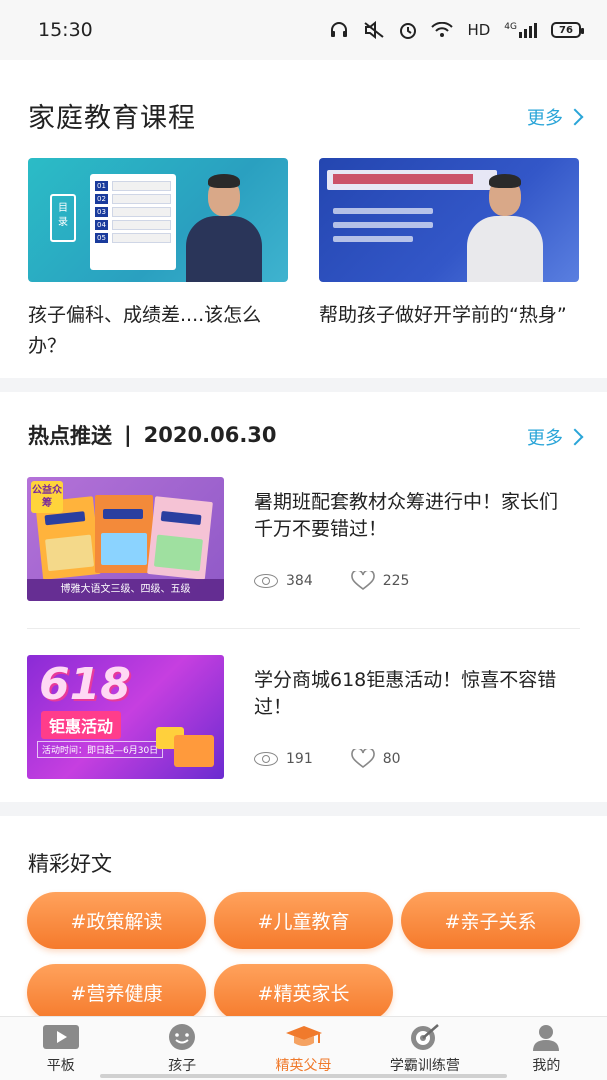 Image resolution: width=607 pixels, height=1080 pixels. I want to click on thumb-big-text: 618, so click(85, 684).